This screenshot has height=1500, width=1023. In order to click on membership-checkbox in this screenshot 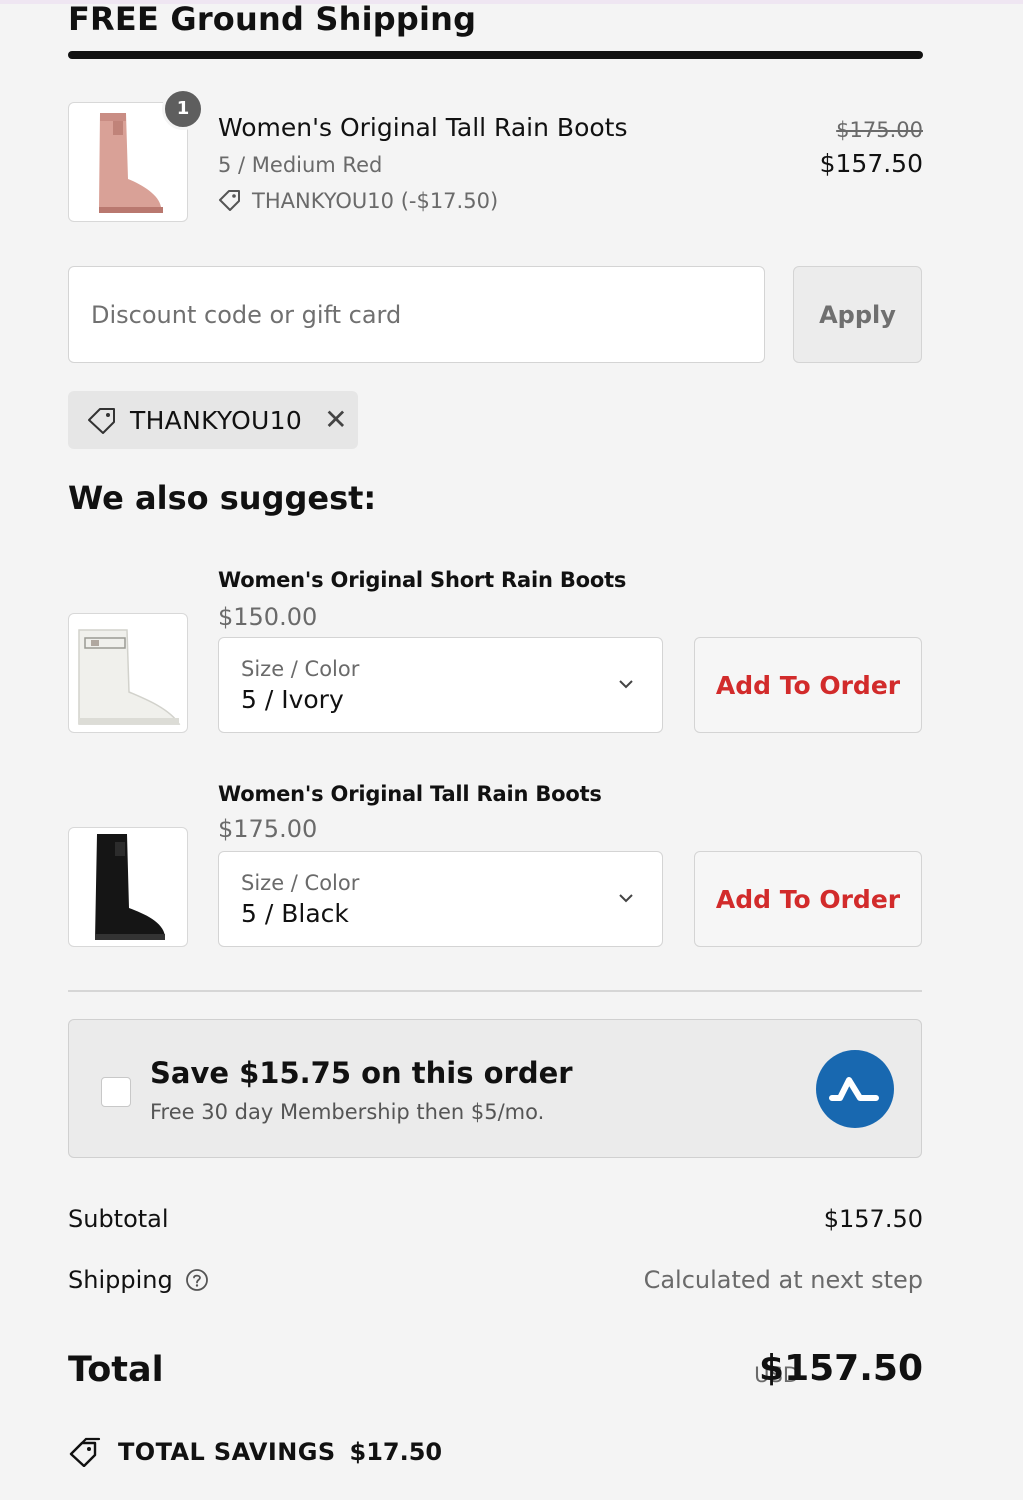, I will do `click(116, 1092)`.